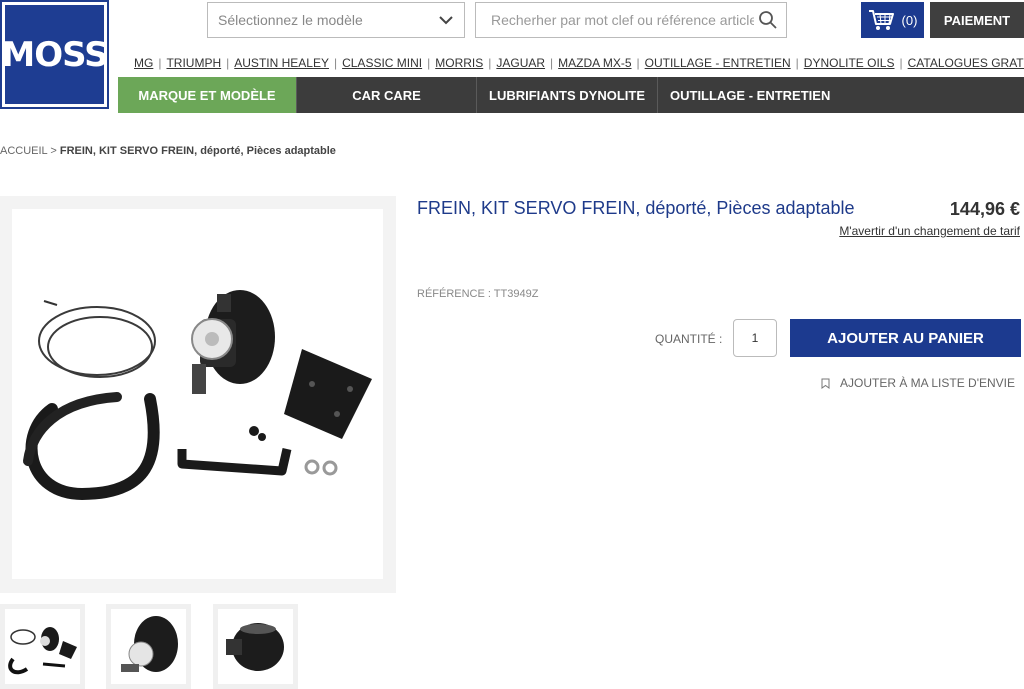 Image resolution: width=1024 pixels, height=689 pixels. I want to click on product-reference: RÉFÉRENCE : TT3949Z, so click(478, 294).